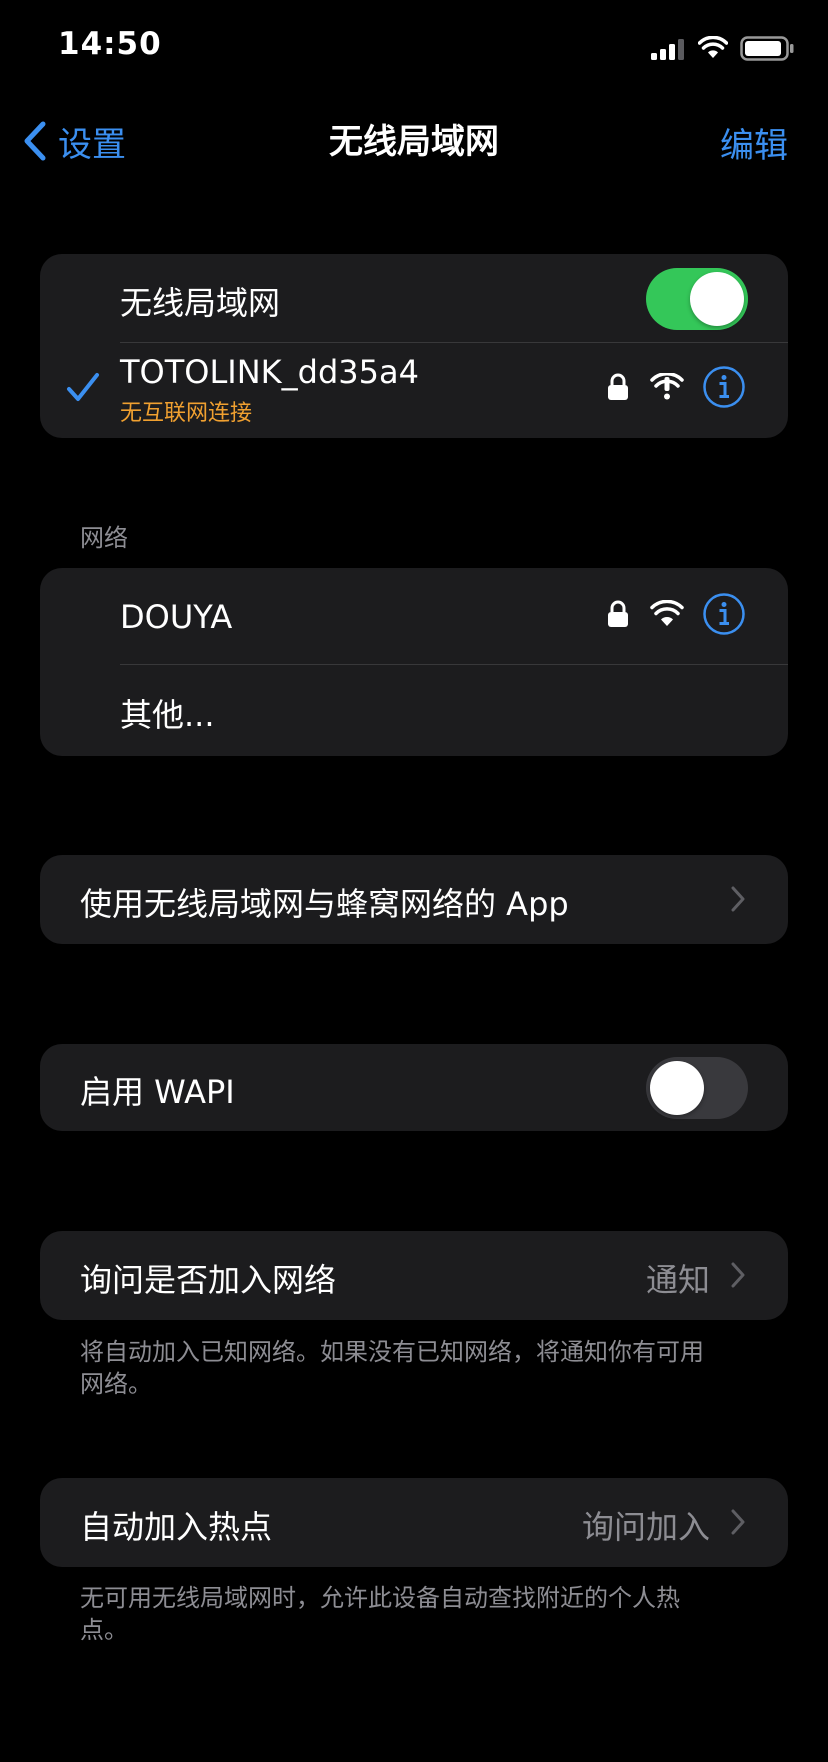 Image resolution: width=828 pixels, height=1762 pixels. I want to click on wifi-group: 无线局域网 TOTOLINK_dd35a4 无互联网连接, so click(414, 346).